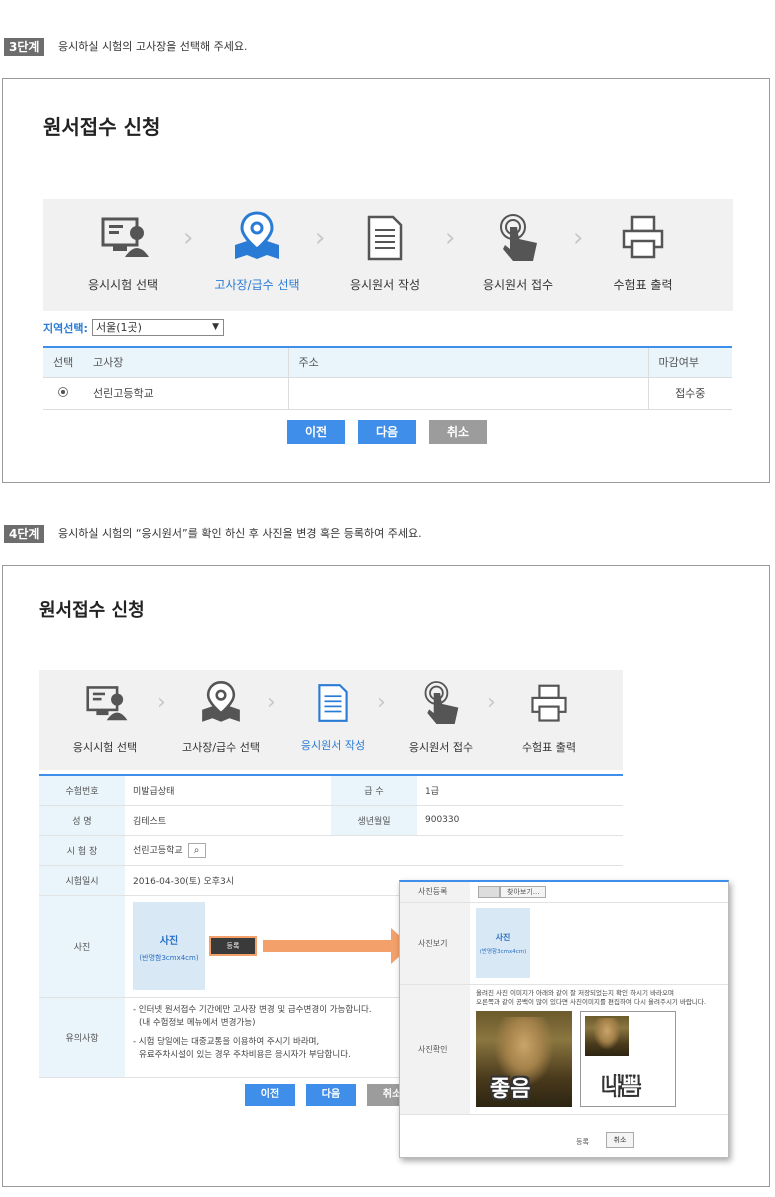  I want to click on step-select-site: 고사장/급수 선택, so click(221, 717).